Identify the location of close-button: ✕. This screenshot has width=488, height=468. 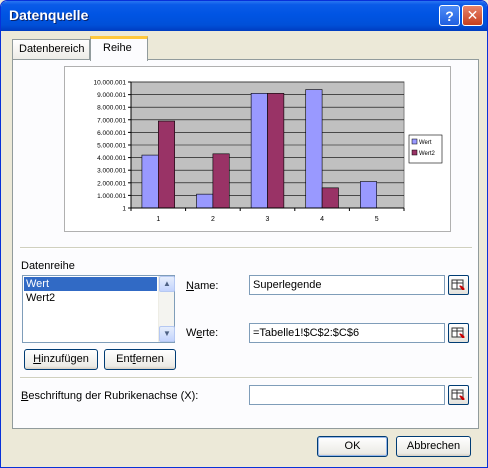
(472, 15).